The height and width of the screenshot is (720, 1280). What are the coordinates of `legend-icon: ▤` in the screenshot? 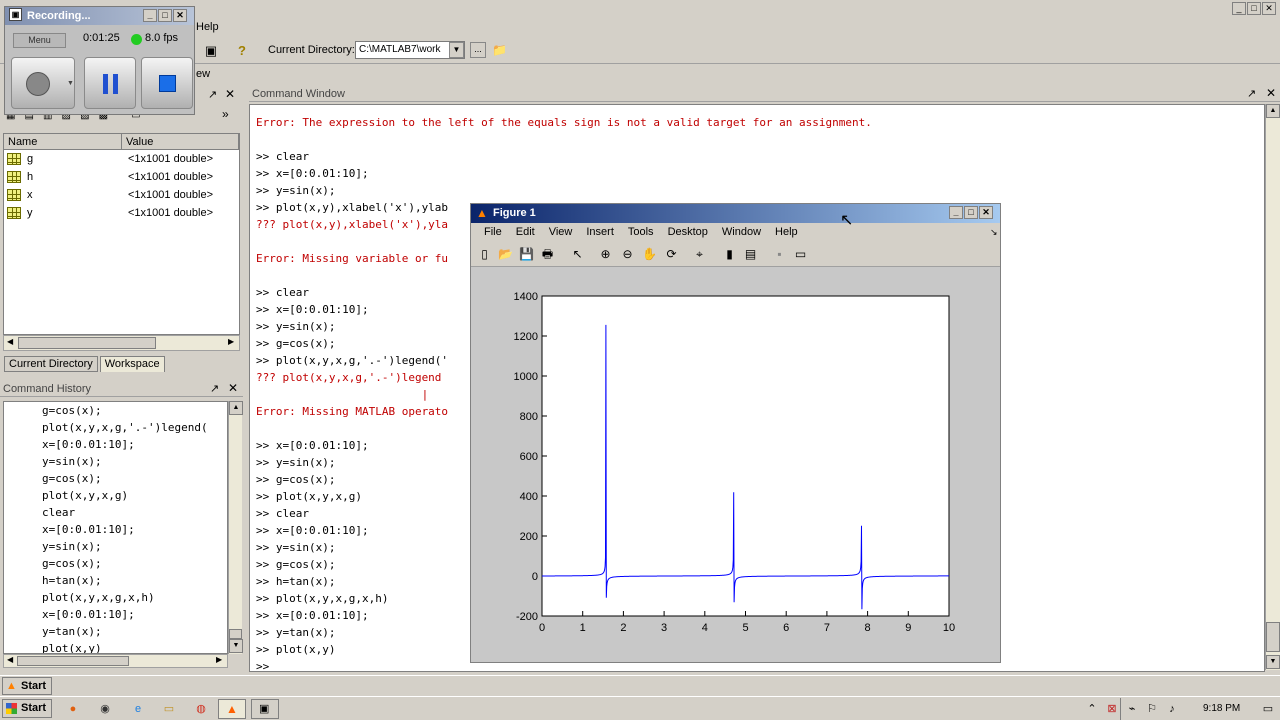 It's located at (750, 254).